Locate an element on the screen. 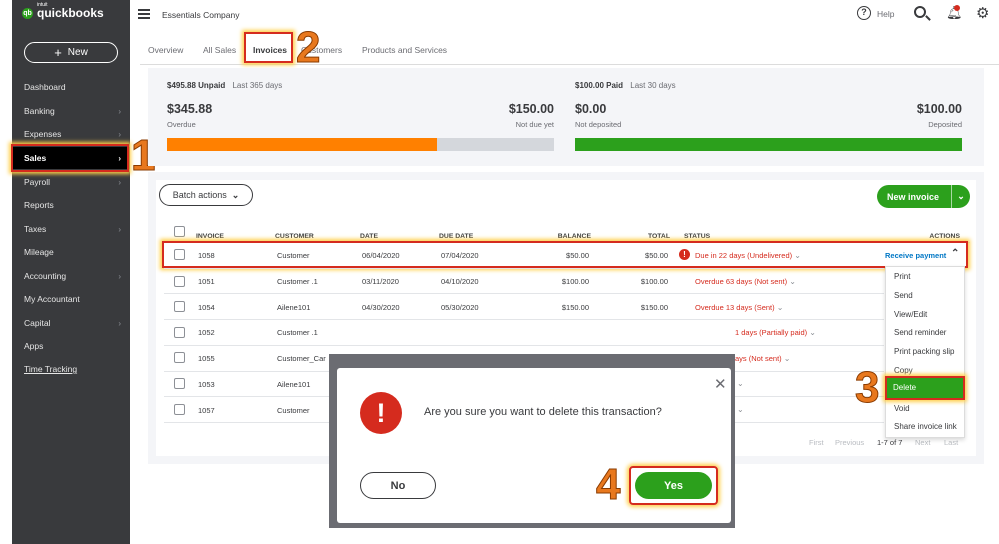 The height and width of the screenshot is (544, 999). cell-balance: $100.00 is located at coordinates (575, 281).